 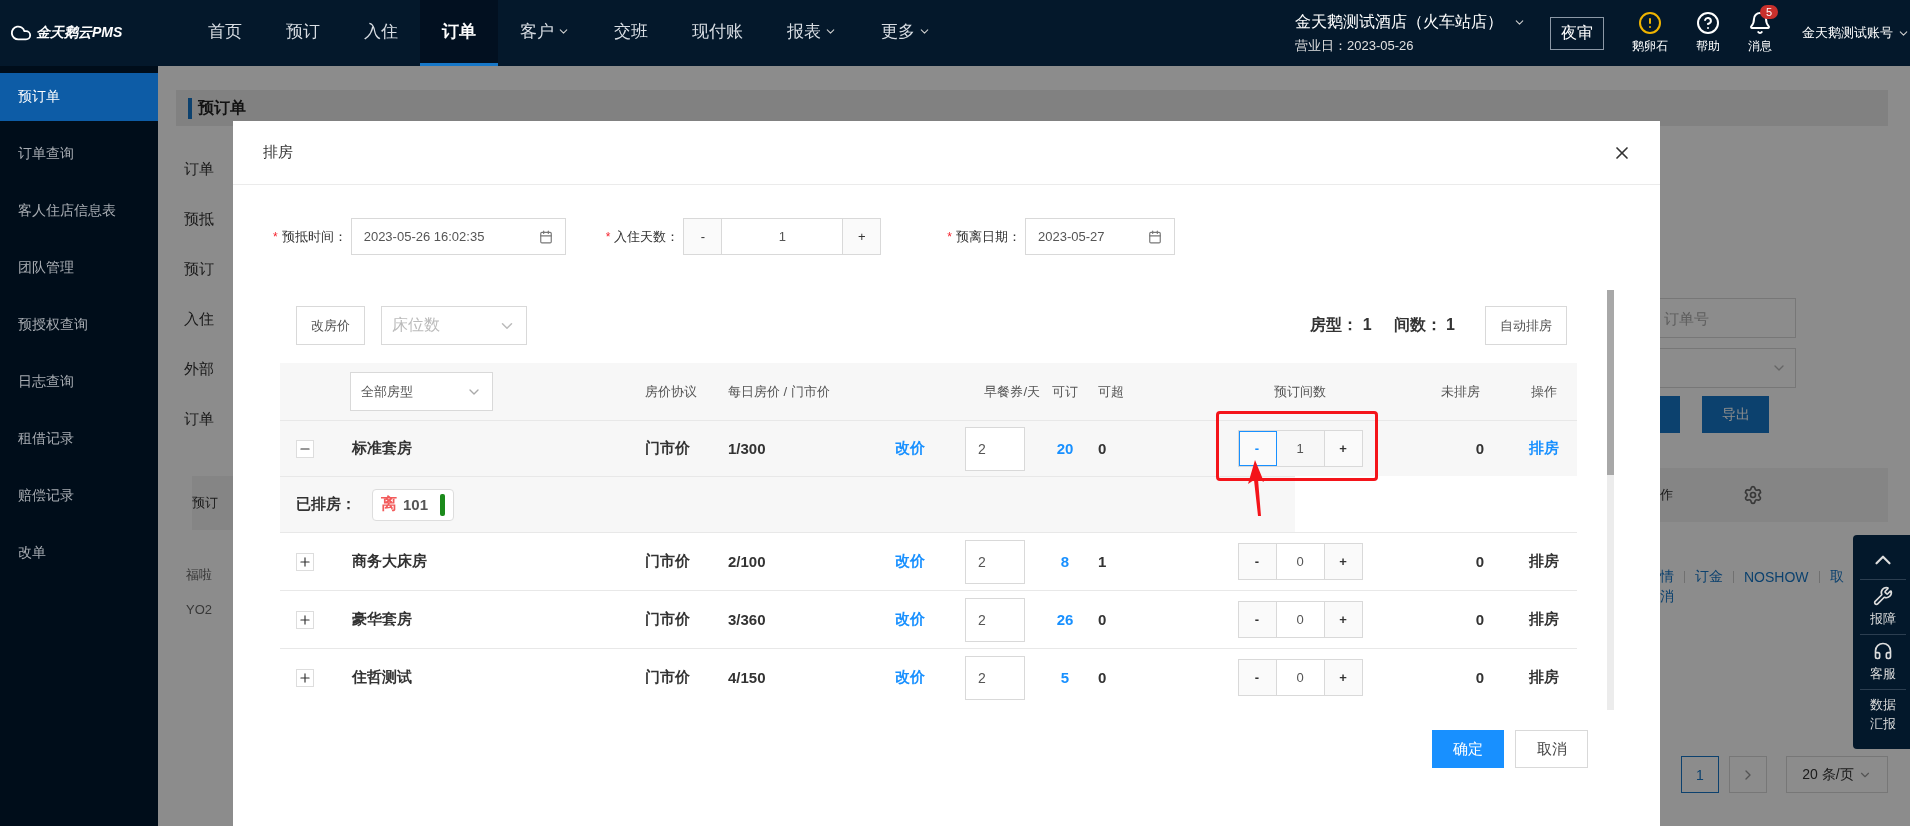 I want to click on panel-label: 数据汇报, so click(x=1883, y=714).